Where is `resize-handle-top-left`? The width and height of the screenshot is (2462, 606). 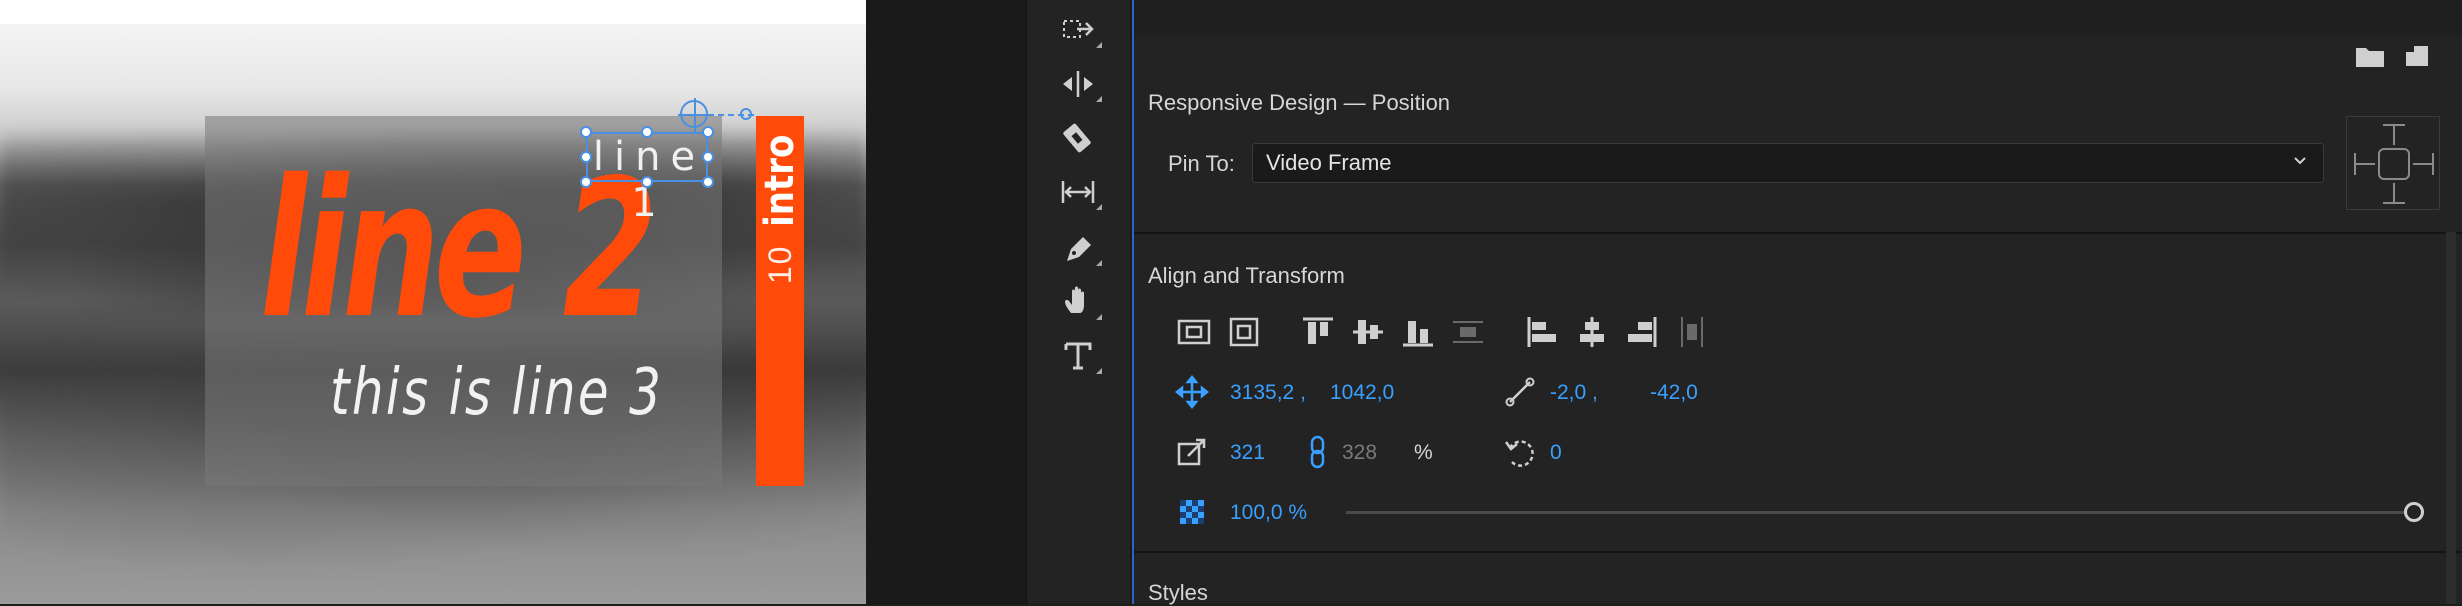 resize-handle-top-left is located at coordinates (586, 132).